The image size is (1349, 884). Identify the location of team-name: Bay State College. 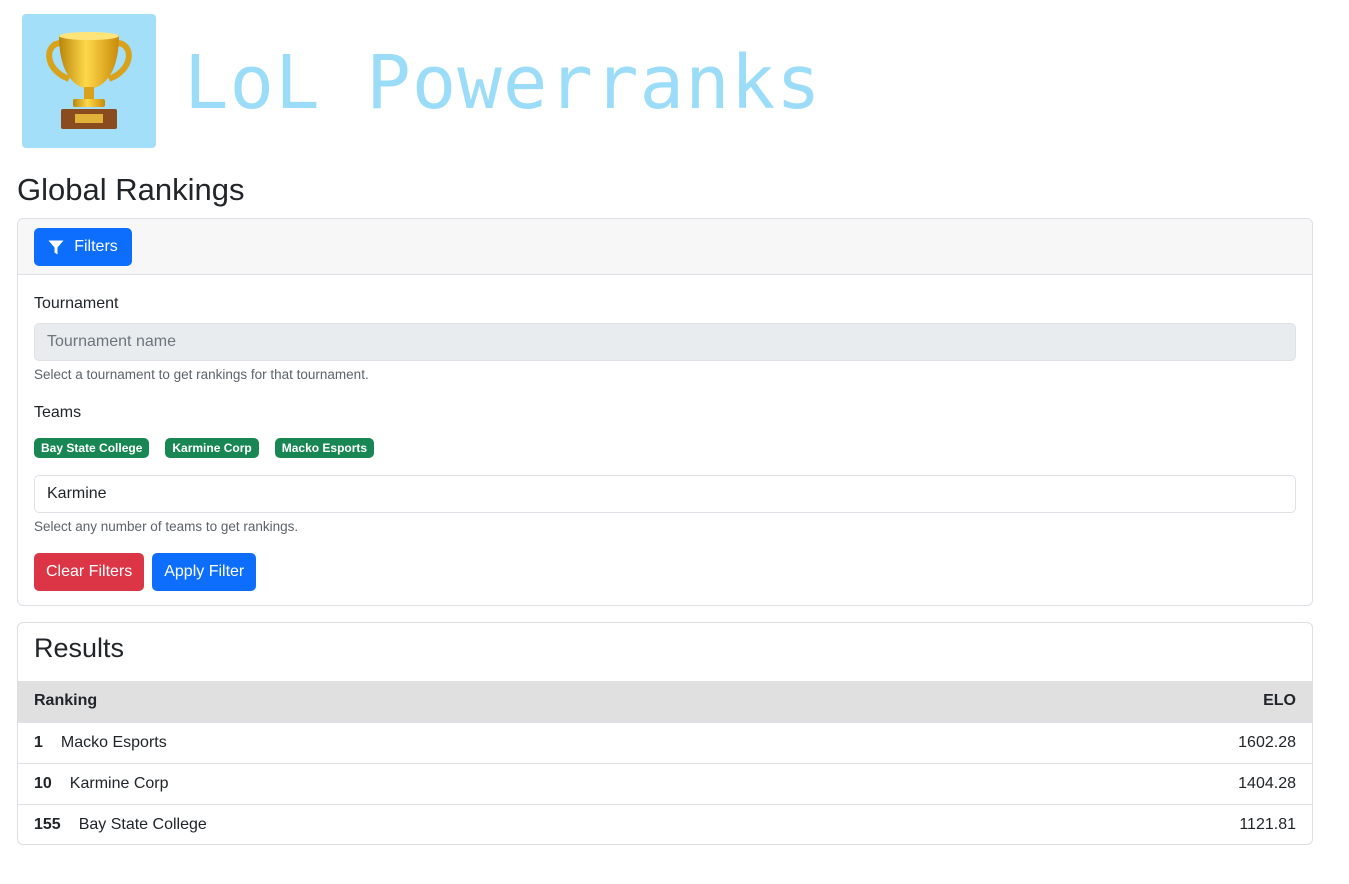
(142, 824).